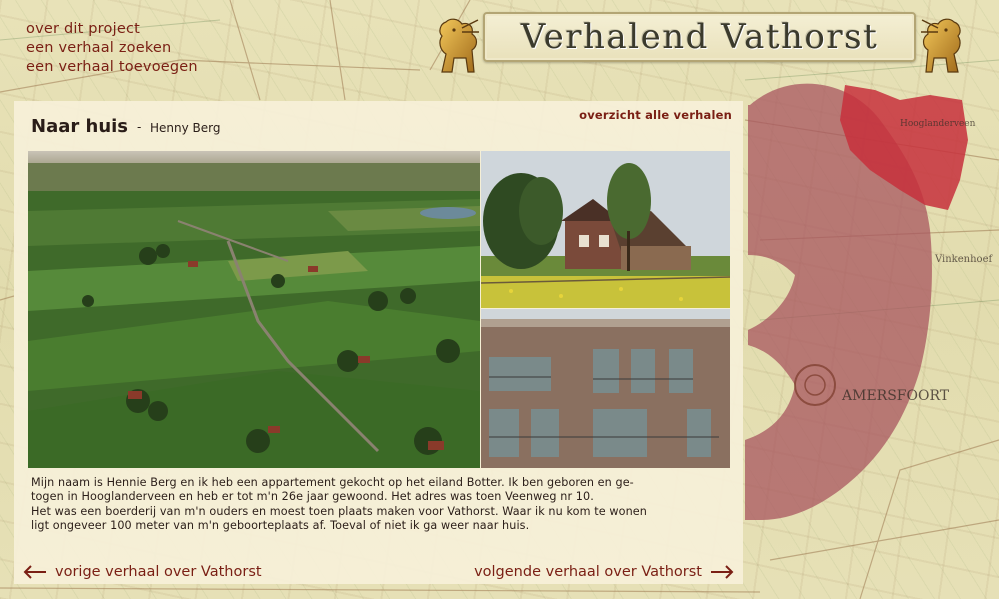 The width and height of the screenshot is (999, 599). I want to click on previous-story-link: vorige verhaal over Vathorst, so click(142, 572).